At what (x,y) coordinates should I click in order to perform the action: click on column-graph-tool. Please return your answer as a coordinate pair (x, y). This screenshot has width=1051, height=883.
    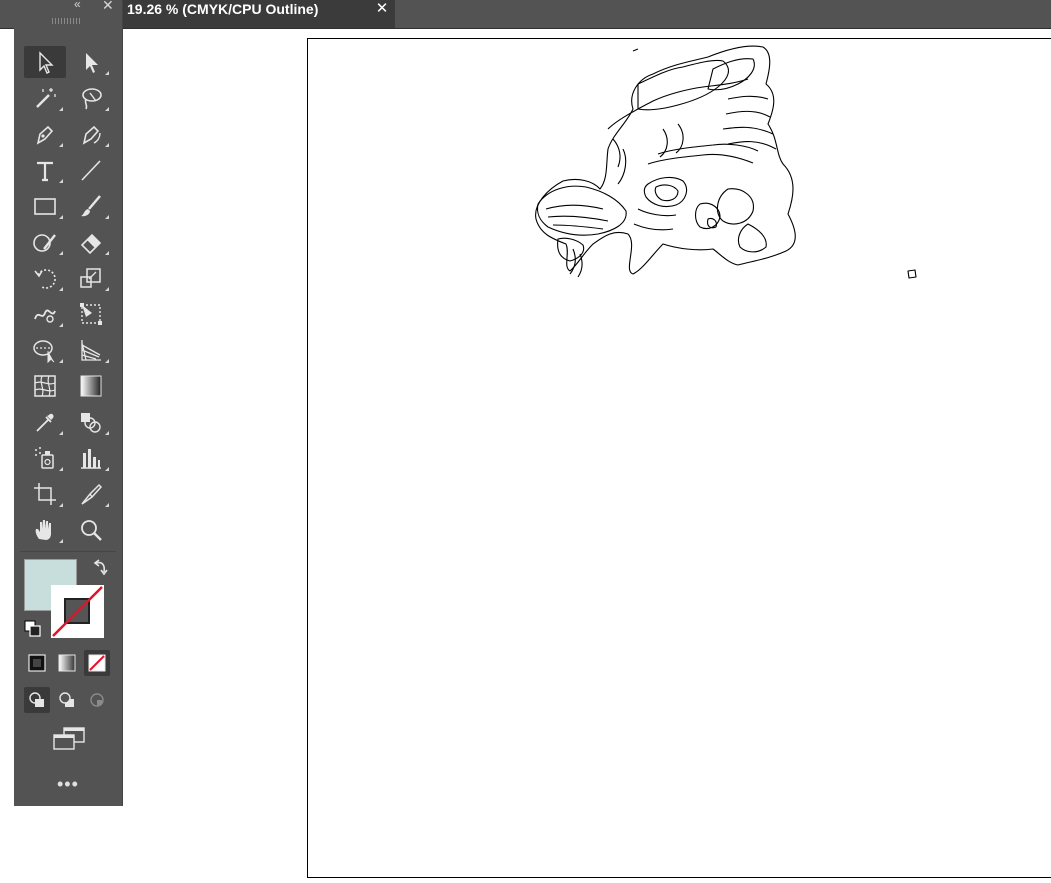
    Looking at the image, I should click on (91, 458).